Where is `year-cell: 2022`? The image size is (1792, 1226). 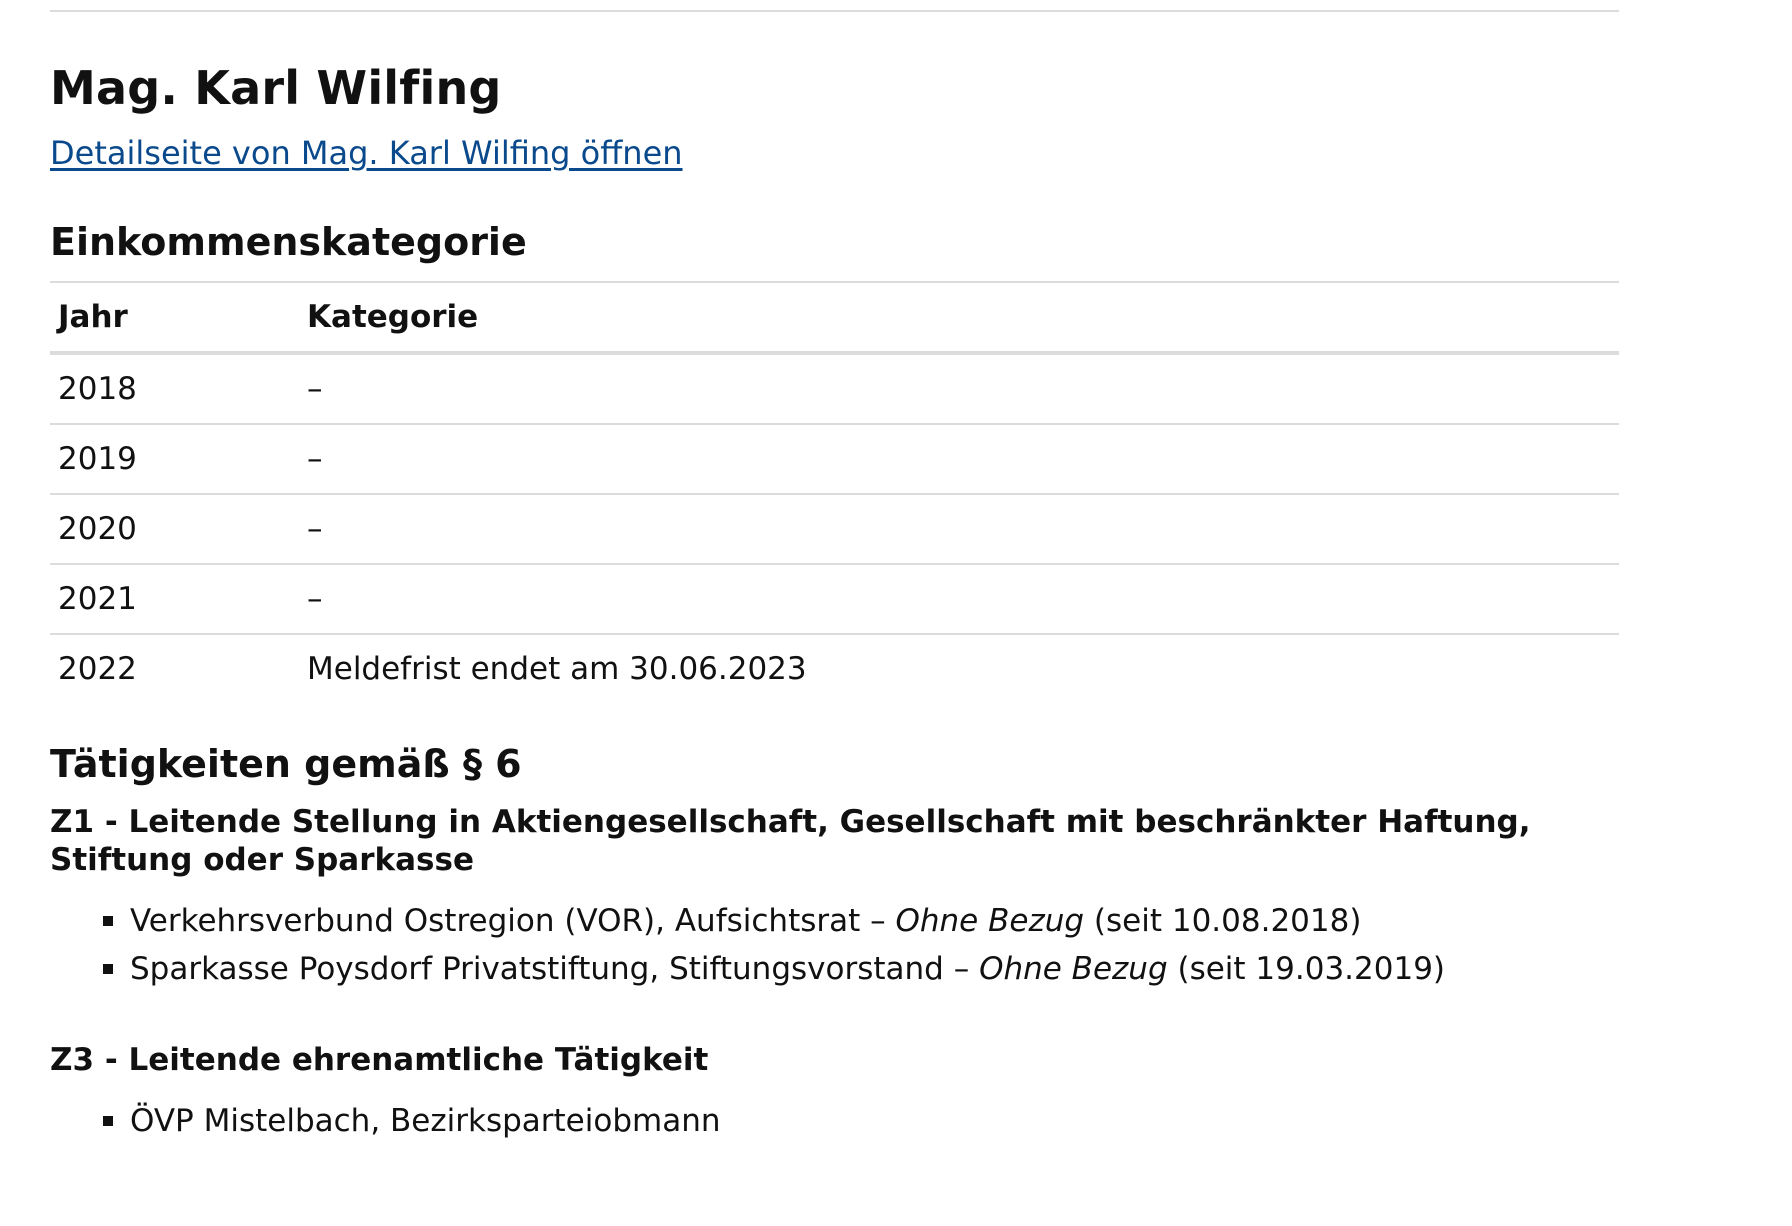 year-cell: 2022 is located at coordinates (97, 669).